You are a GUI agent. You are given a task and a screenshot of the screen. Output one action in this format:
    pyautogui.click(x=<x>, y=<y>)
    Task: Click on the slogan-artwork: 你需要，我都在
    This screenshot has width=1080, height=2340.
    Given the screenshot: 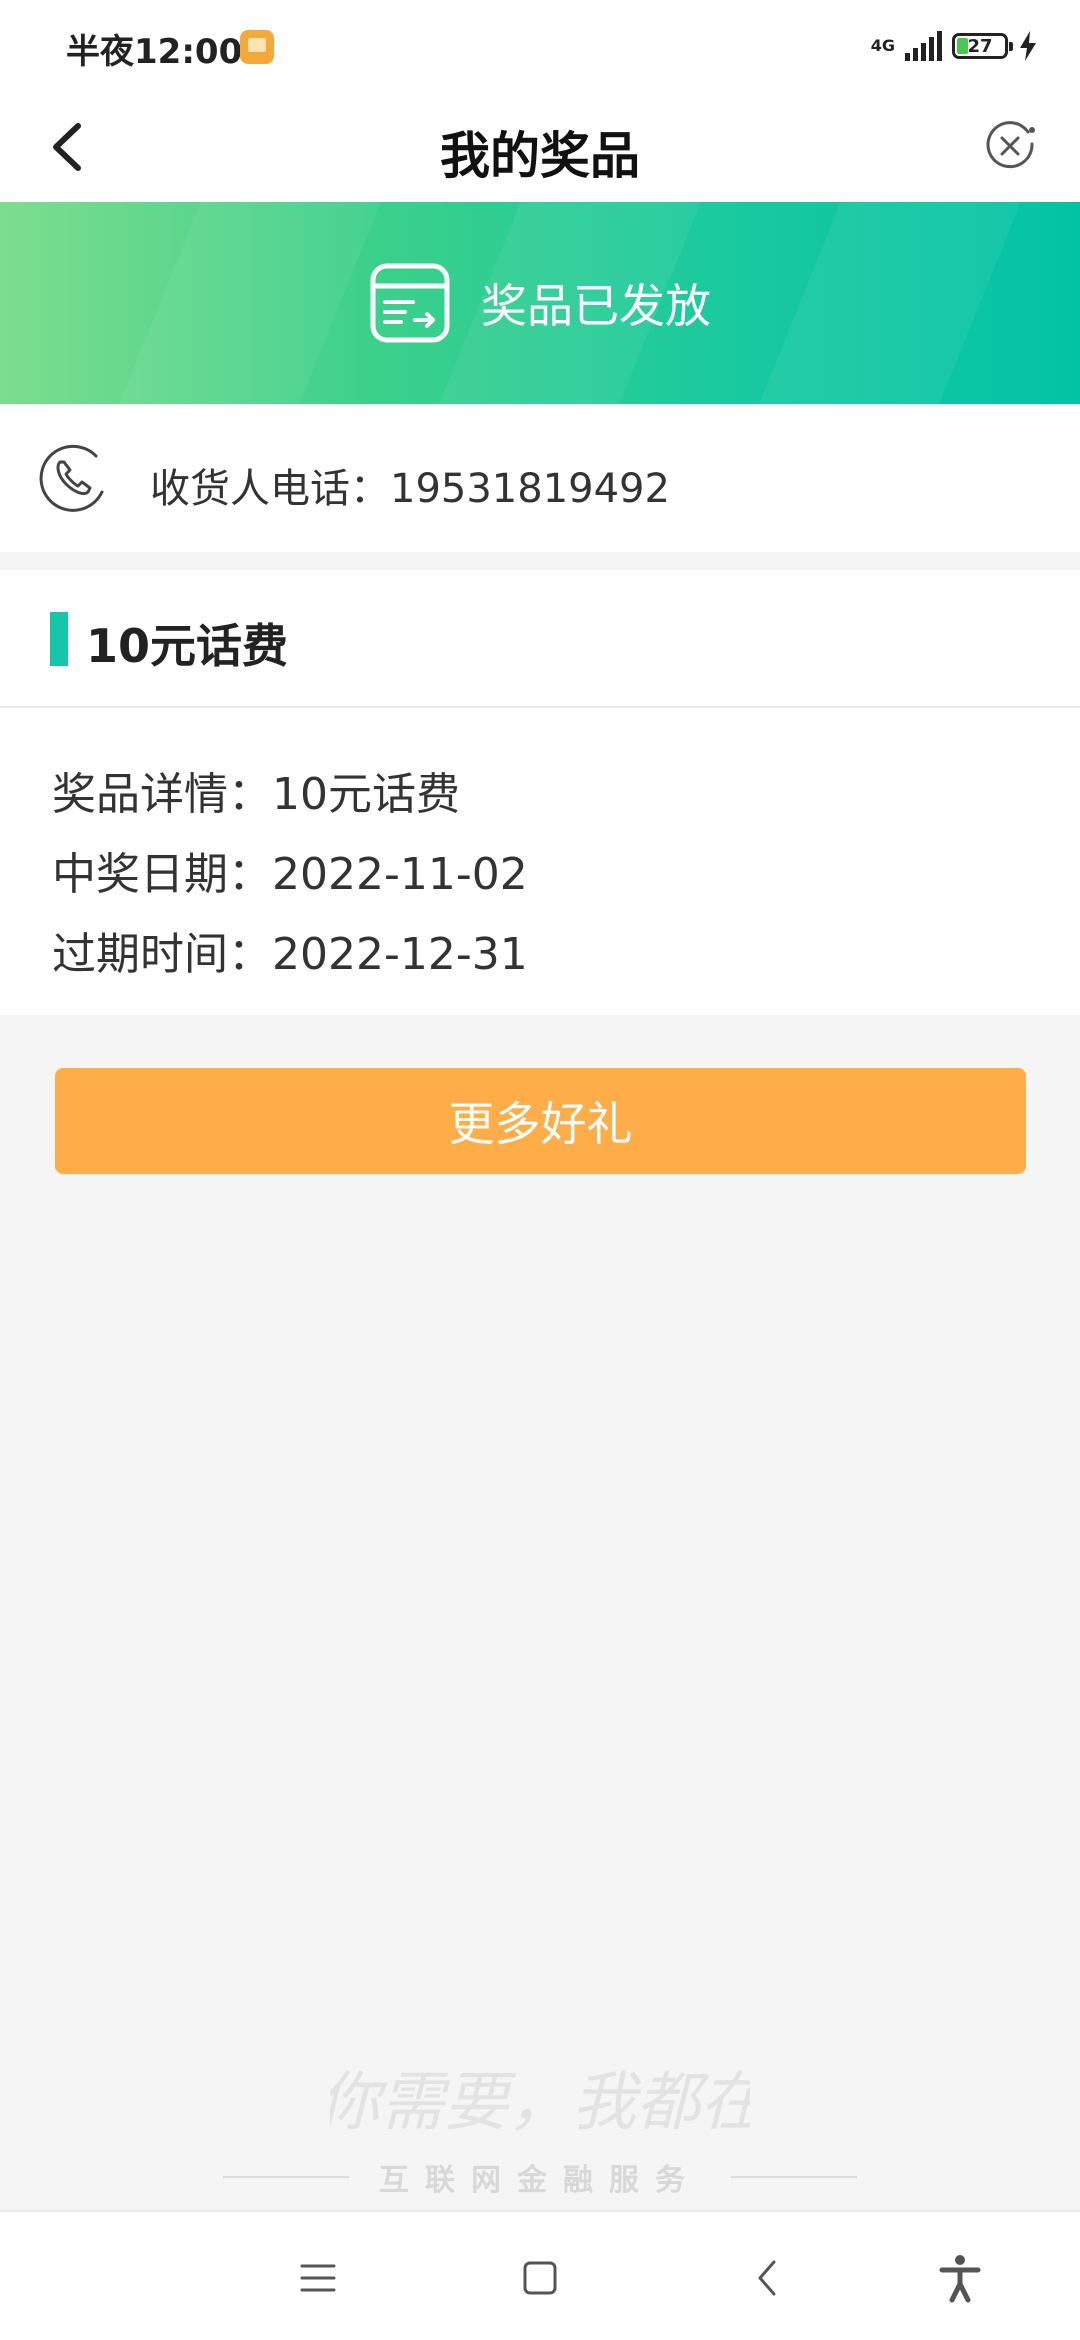 What is the action you would take?
    pyautogui.click(x=540, y=2103)
    